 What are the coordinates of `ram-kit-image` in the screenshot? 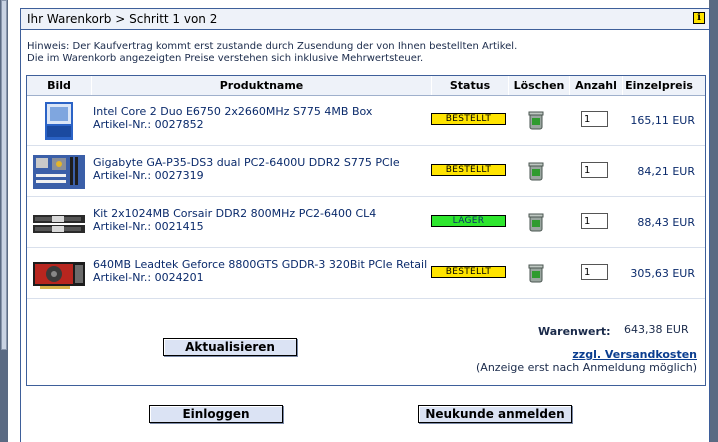 It's located at (59, 223).